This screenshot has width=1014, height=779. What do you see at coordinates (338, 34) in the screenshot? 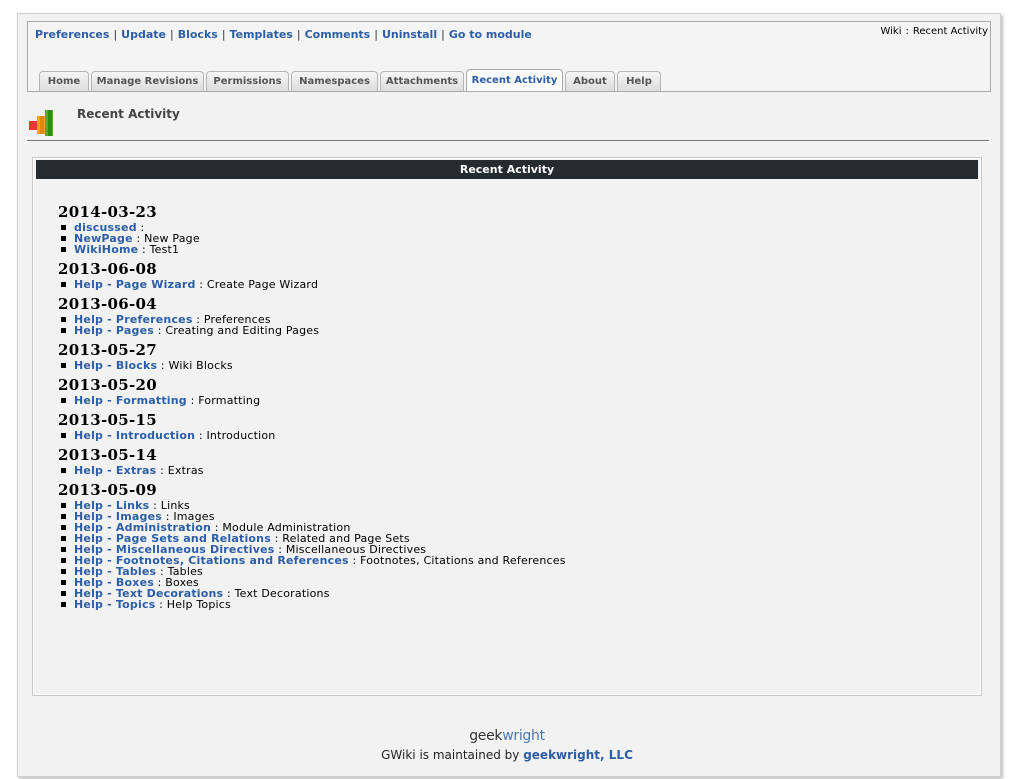
I see `admin-link-comments: Comments` at bounding box center [338, 34].